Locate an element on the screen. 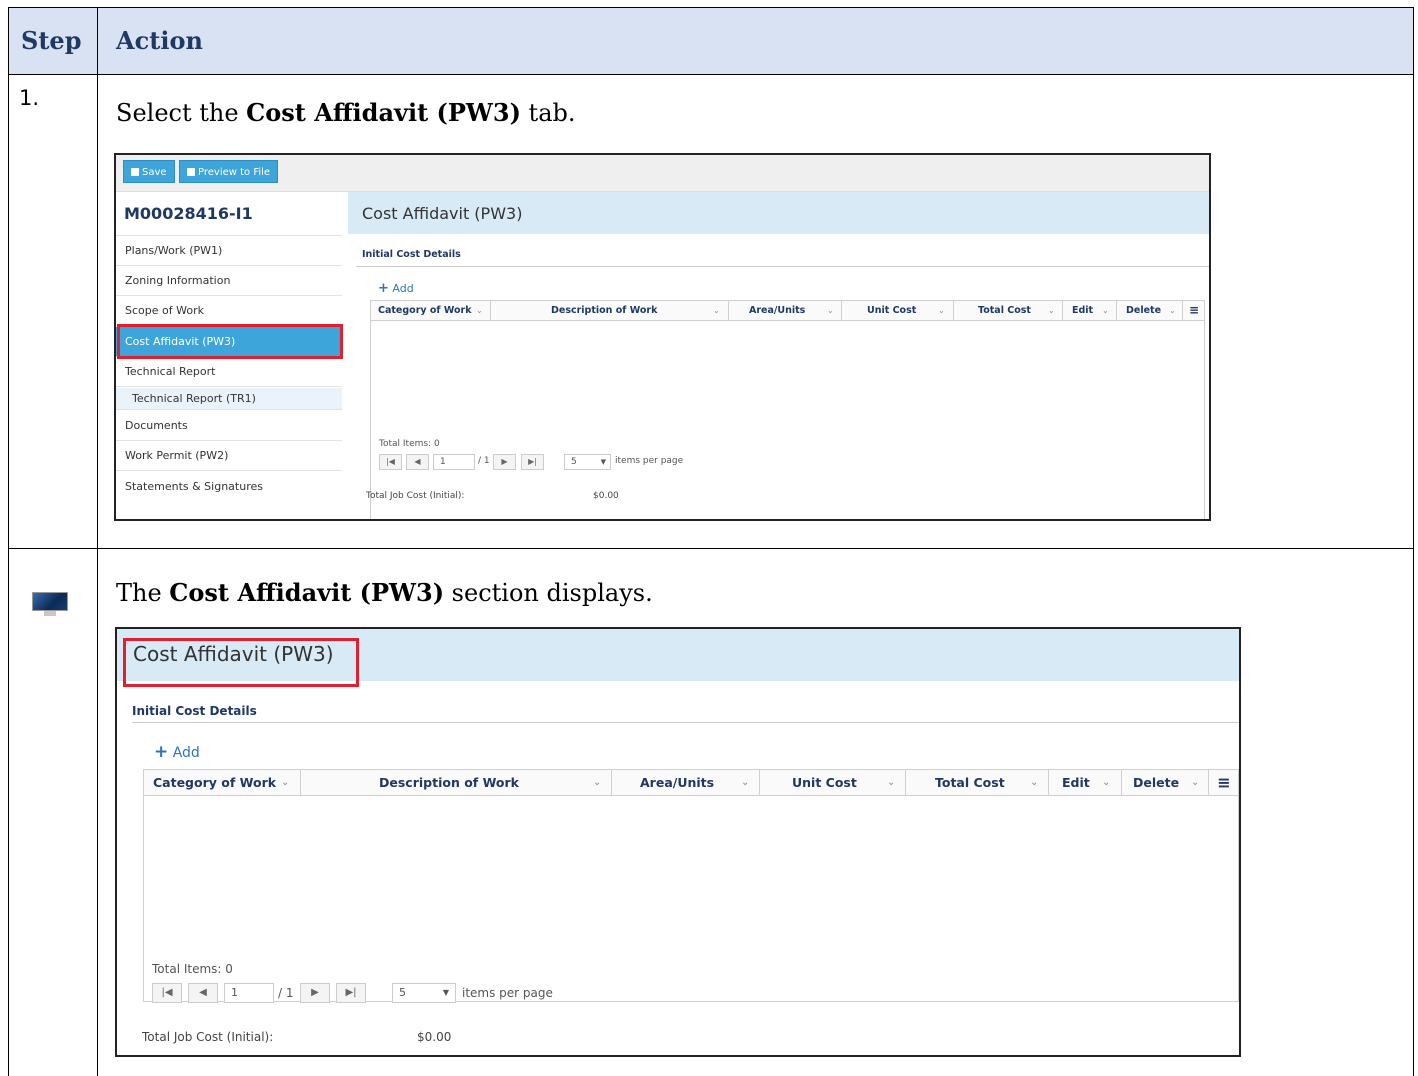  floppy-icon is located at coordinates (135, 172).